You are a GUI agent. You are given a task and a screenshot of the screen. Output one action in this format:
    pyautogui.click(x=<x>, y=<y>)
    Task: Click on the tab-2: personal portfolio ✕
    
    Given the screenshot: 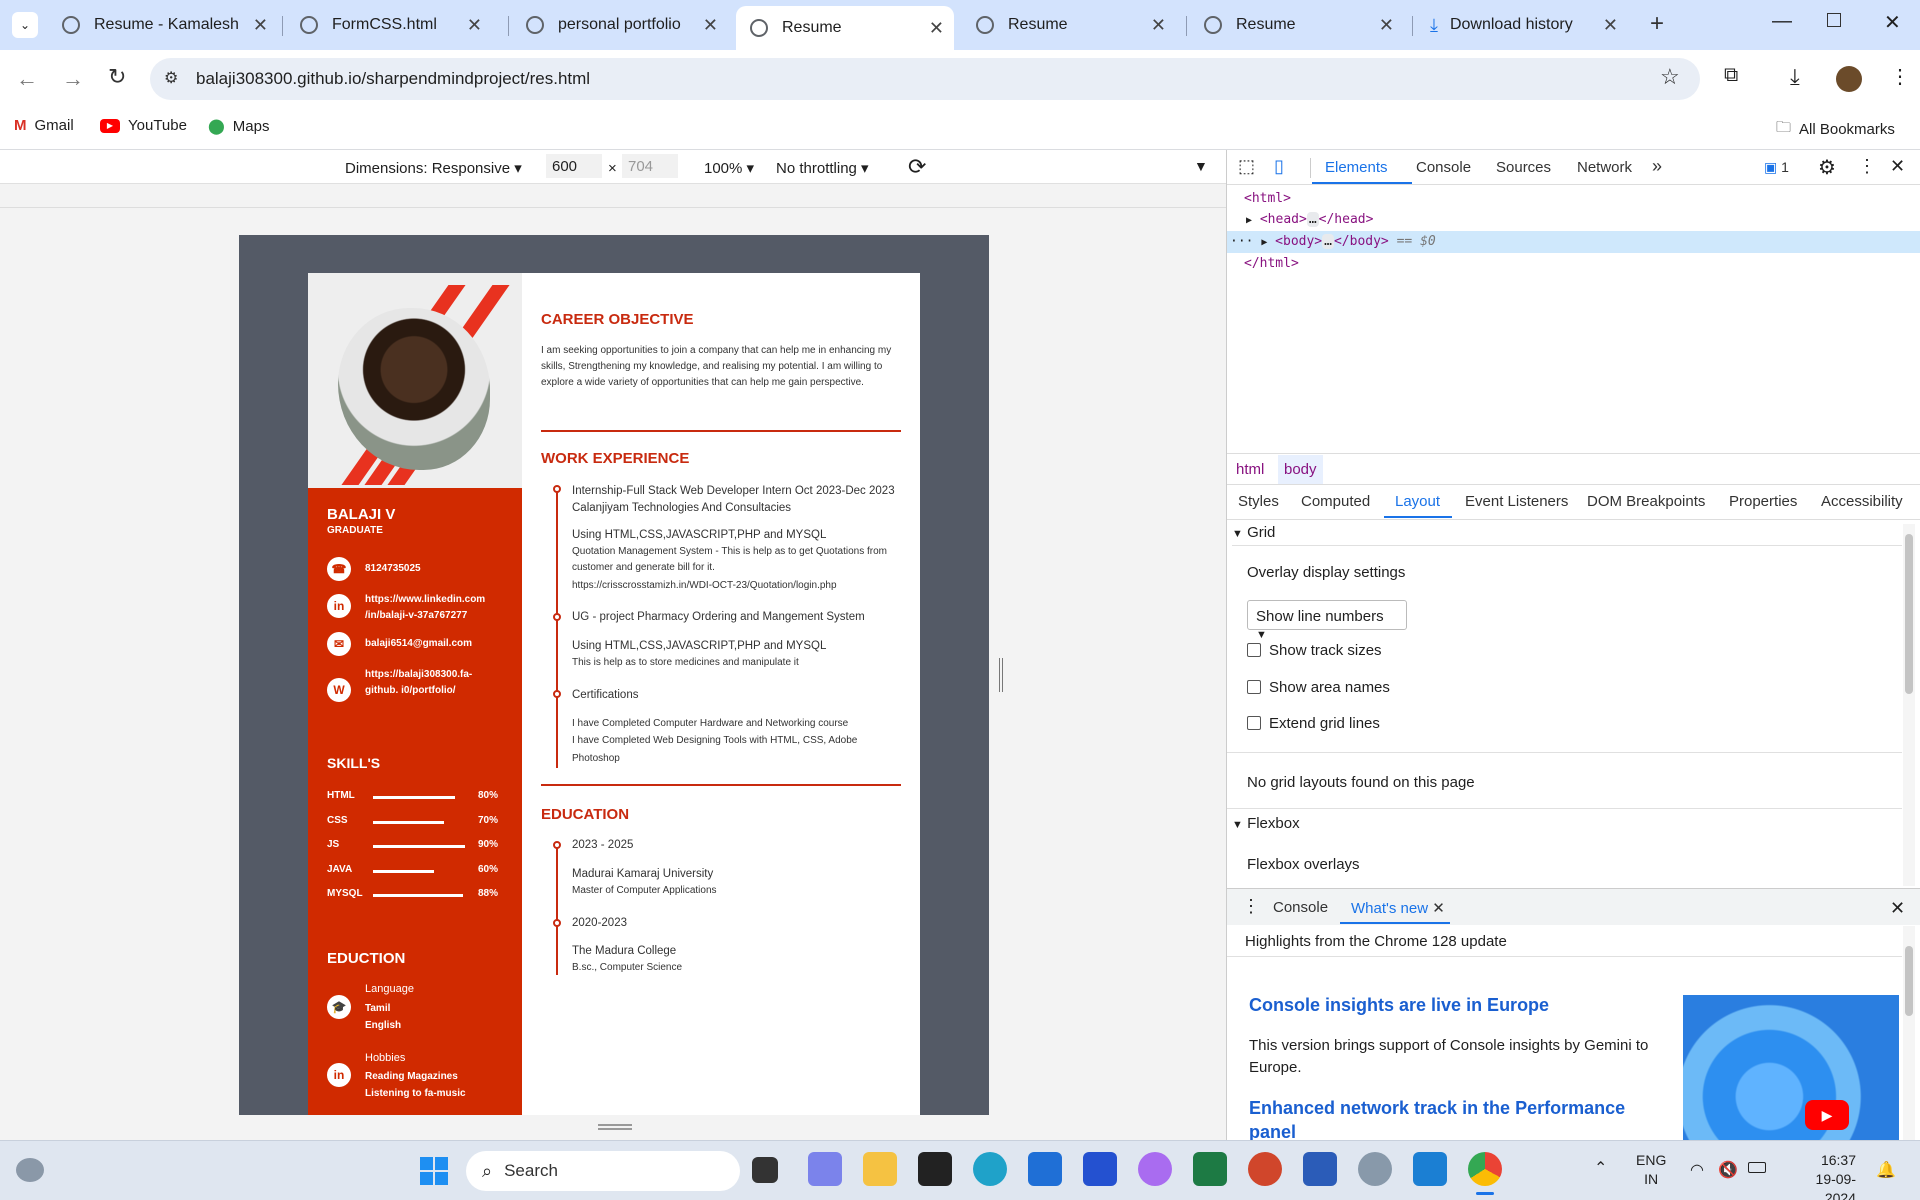 What is the action you would take?
    pyautogui.click(x=620, y=25)
    